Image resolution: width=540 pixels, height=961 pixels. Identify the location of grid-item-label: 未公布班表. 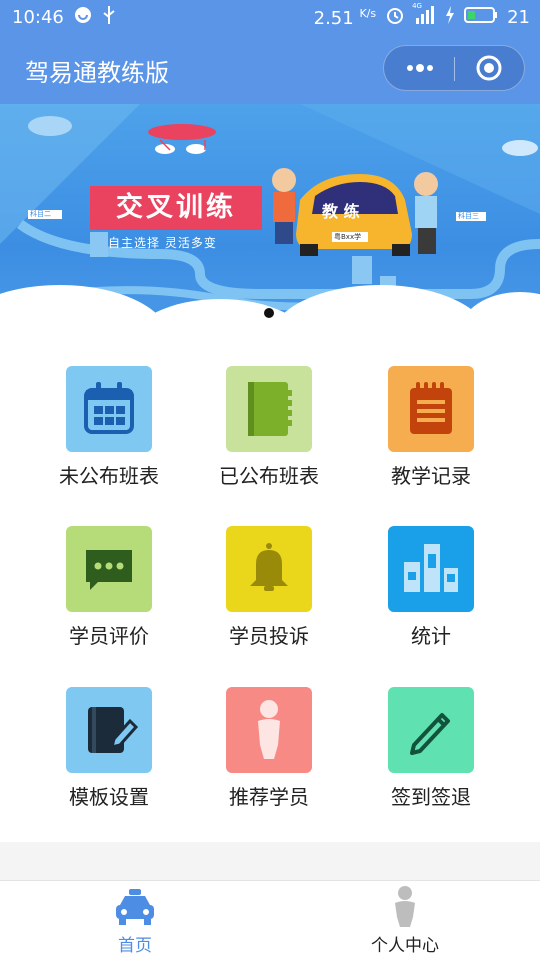
(109, 476).